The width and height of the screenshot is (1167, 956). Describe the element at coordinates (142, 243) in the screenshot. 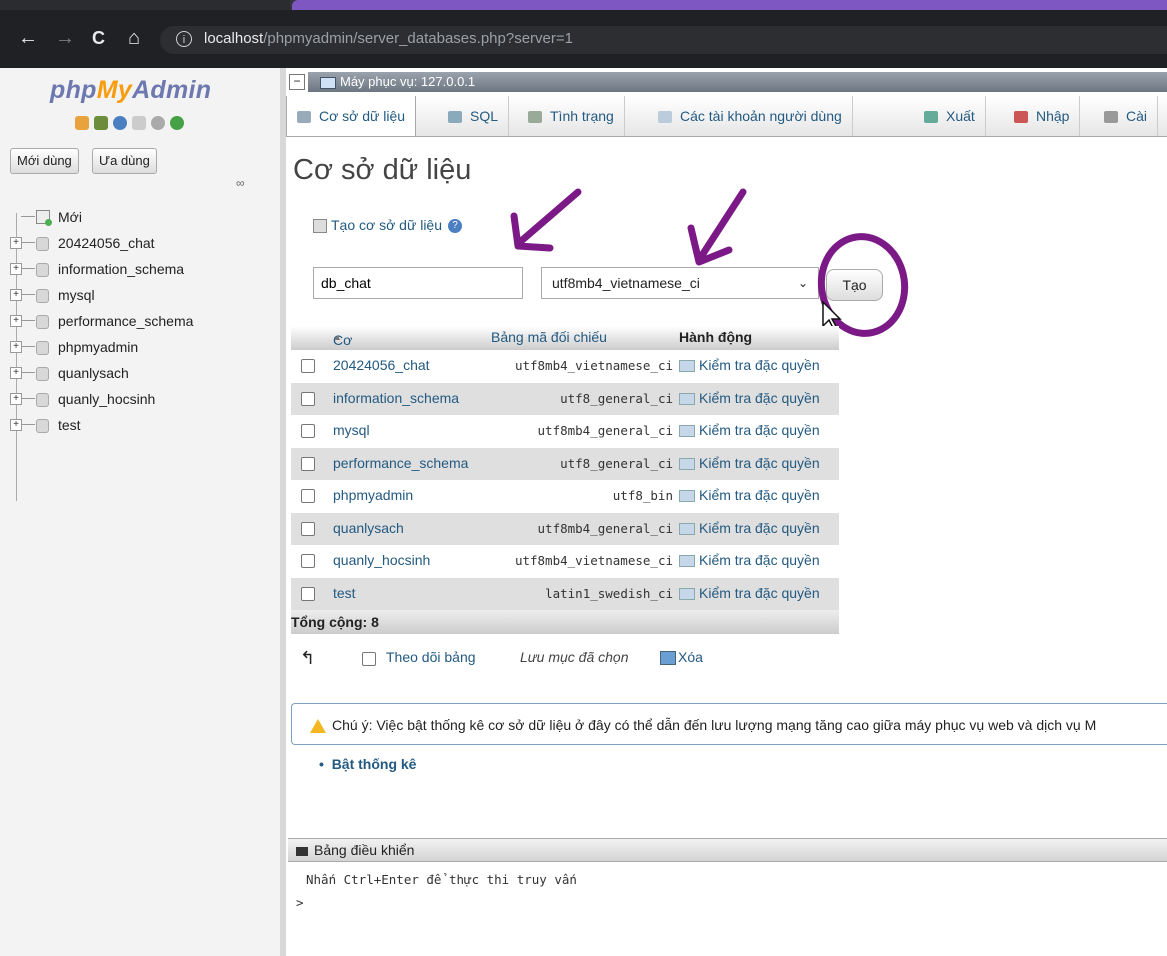

I see `tree-item-database: +20424056_chat` at that location.